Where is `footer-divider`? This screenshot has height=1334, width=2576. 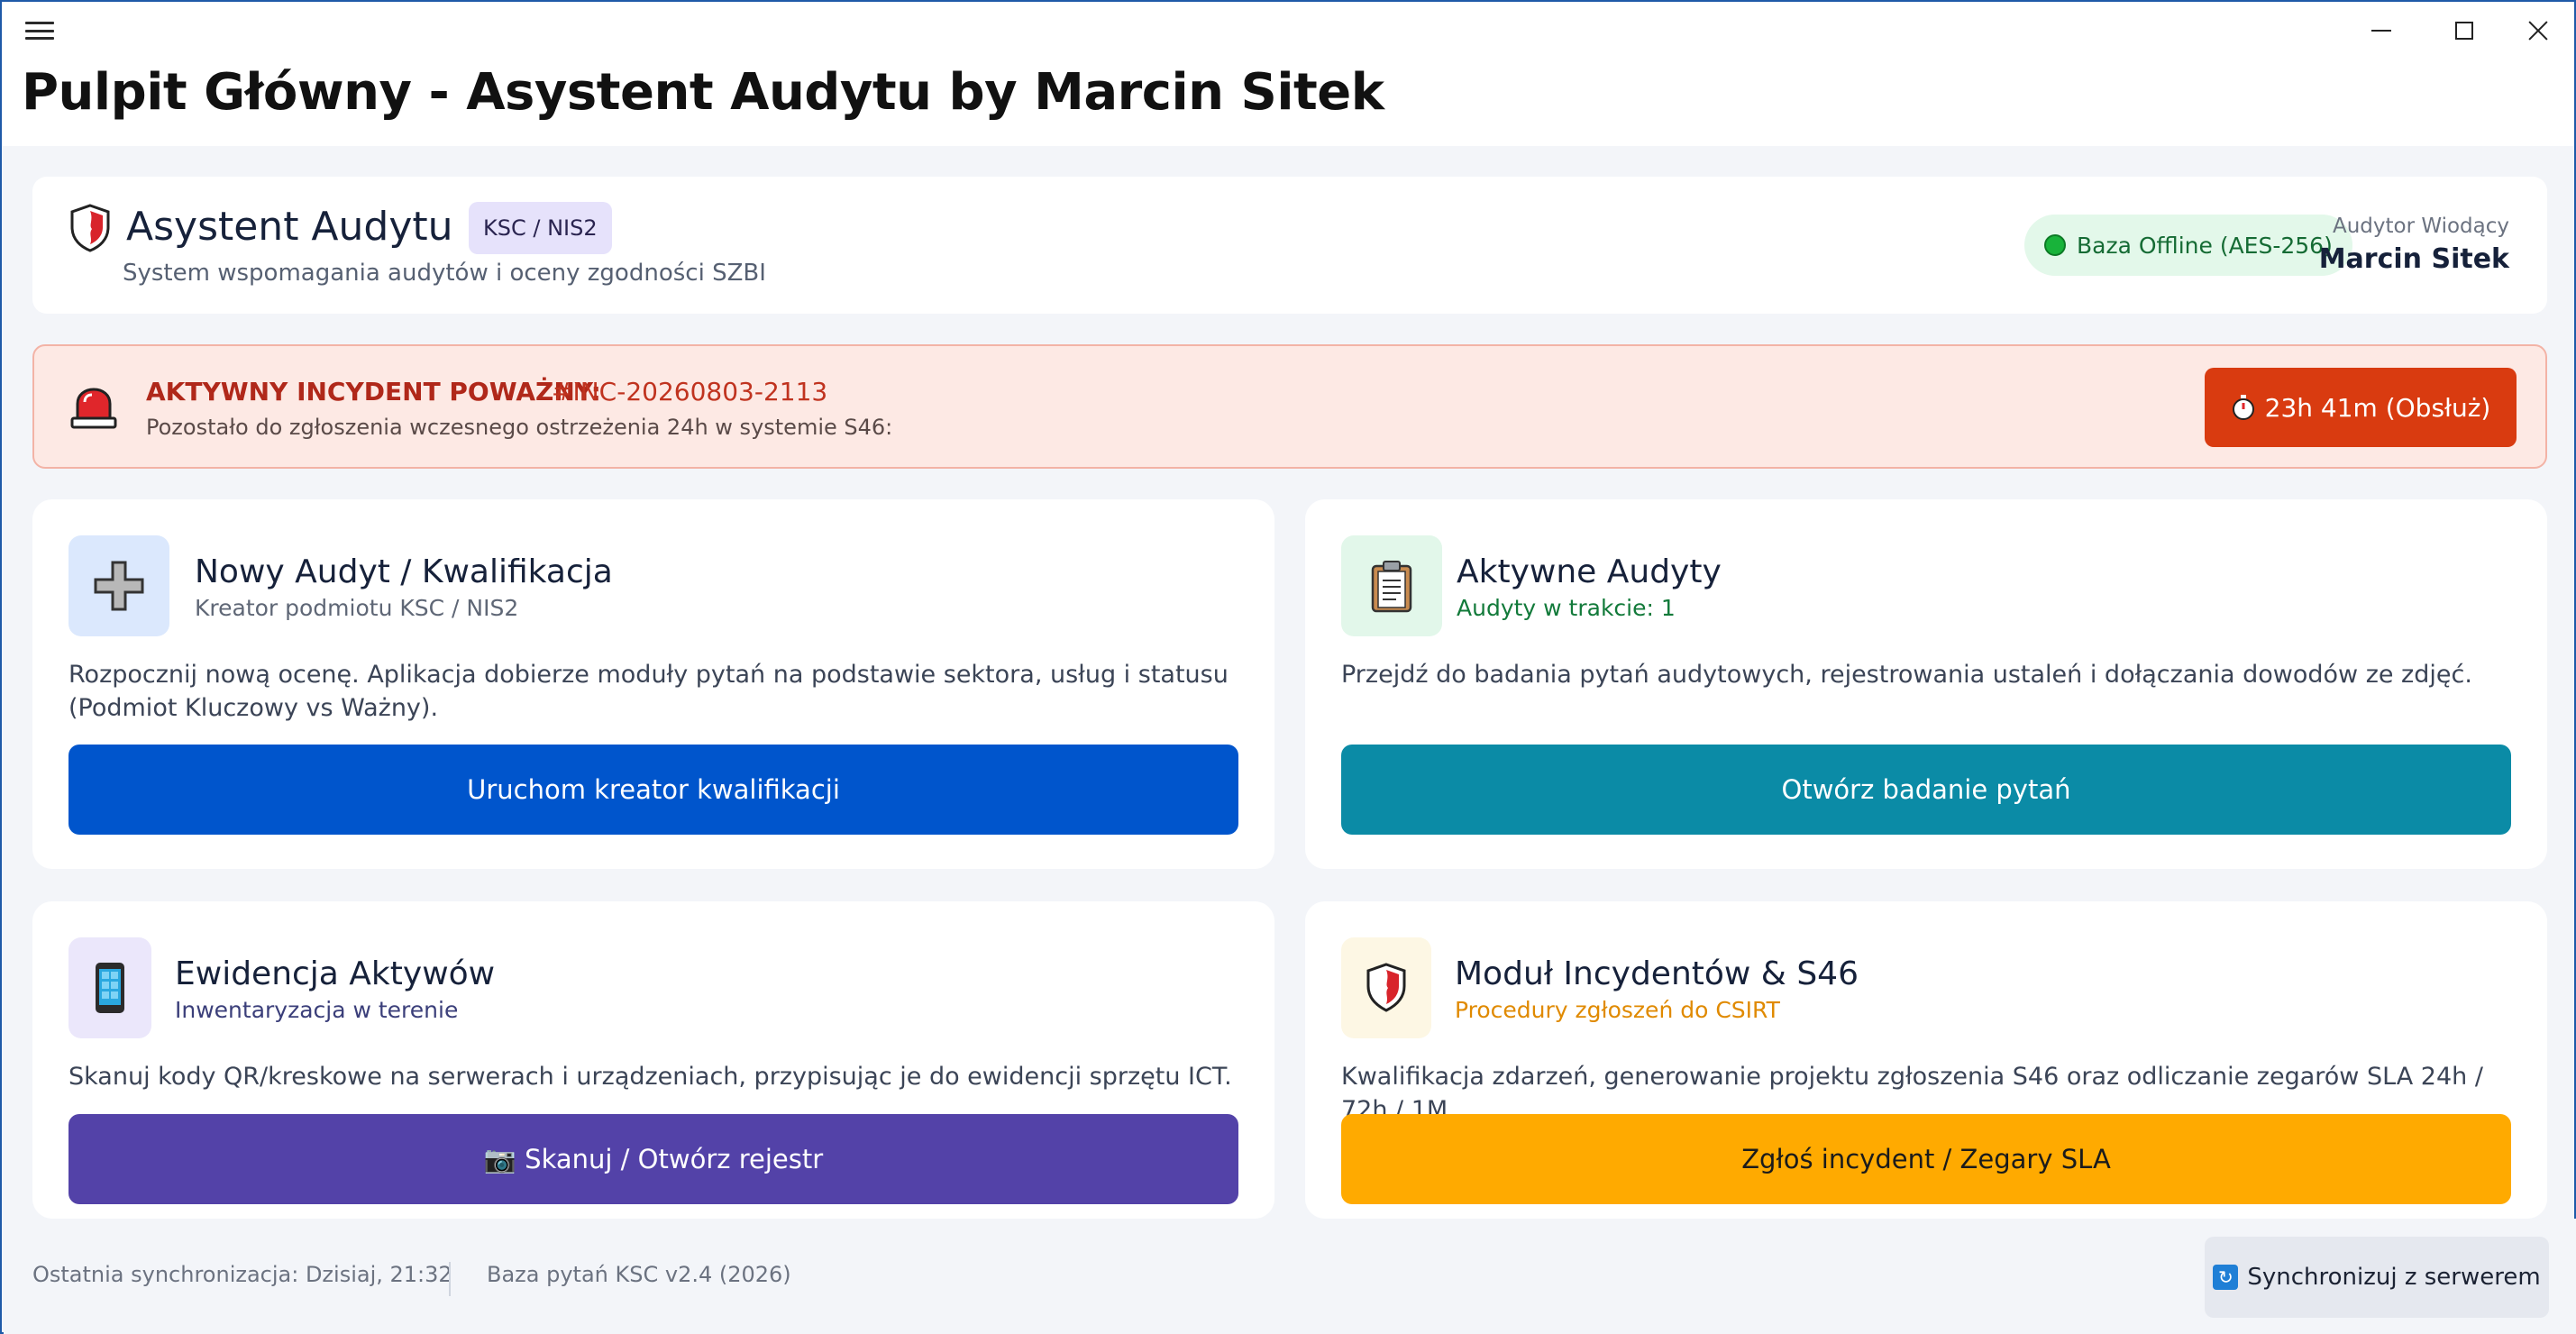
footer-divider is located at coordinates (450, 1279).